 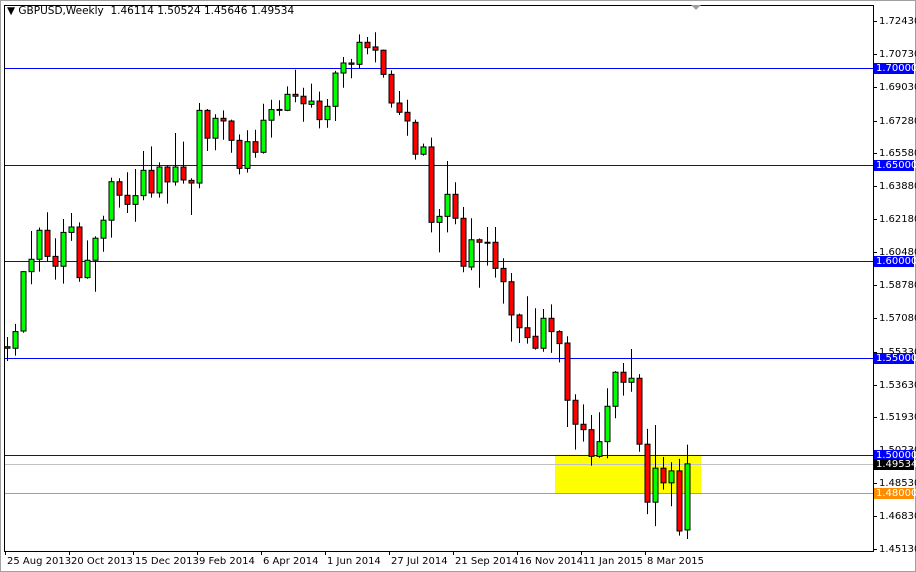 I want to click on y-tick-label: 1.63880, so click(x=897, y=186).